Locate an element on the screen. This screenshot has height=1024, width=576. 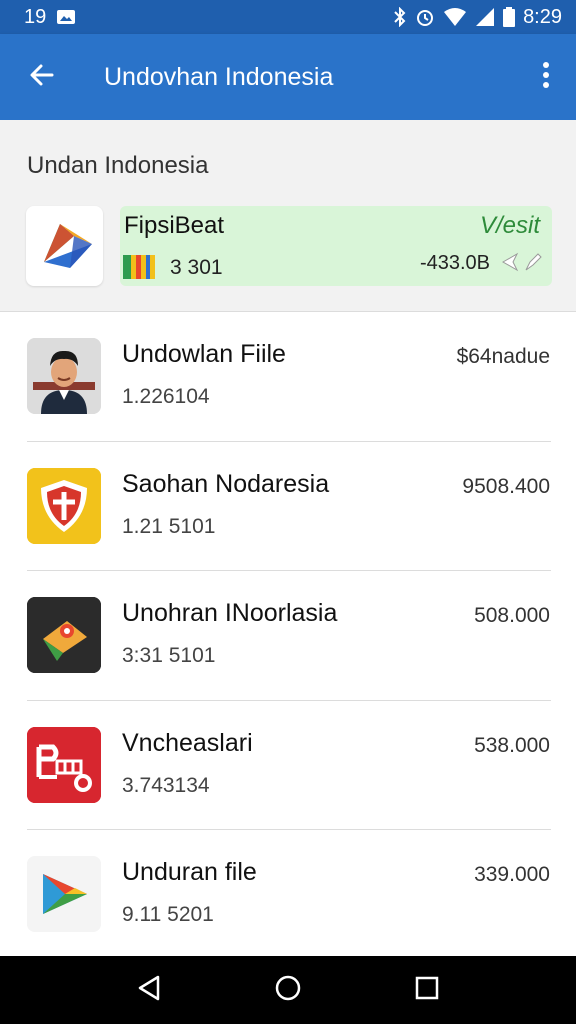
map-pin-icon is located at coordinates (64, 635).